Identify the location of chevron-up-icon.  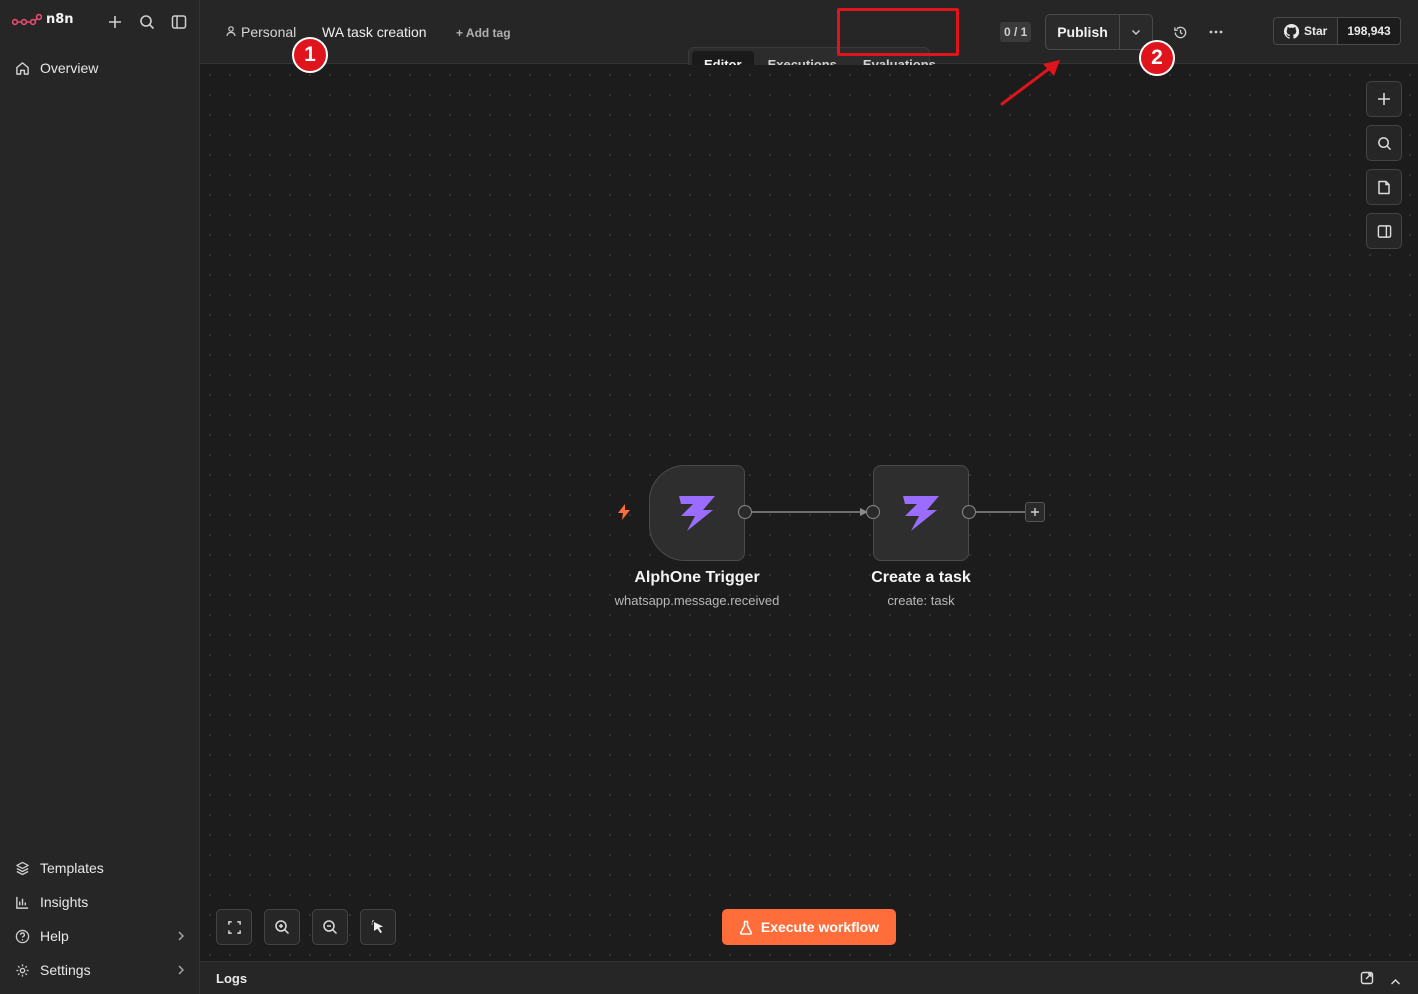
(1395, 982).